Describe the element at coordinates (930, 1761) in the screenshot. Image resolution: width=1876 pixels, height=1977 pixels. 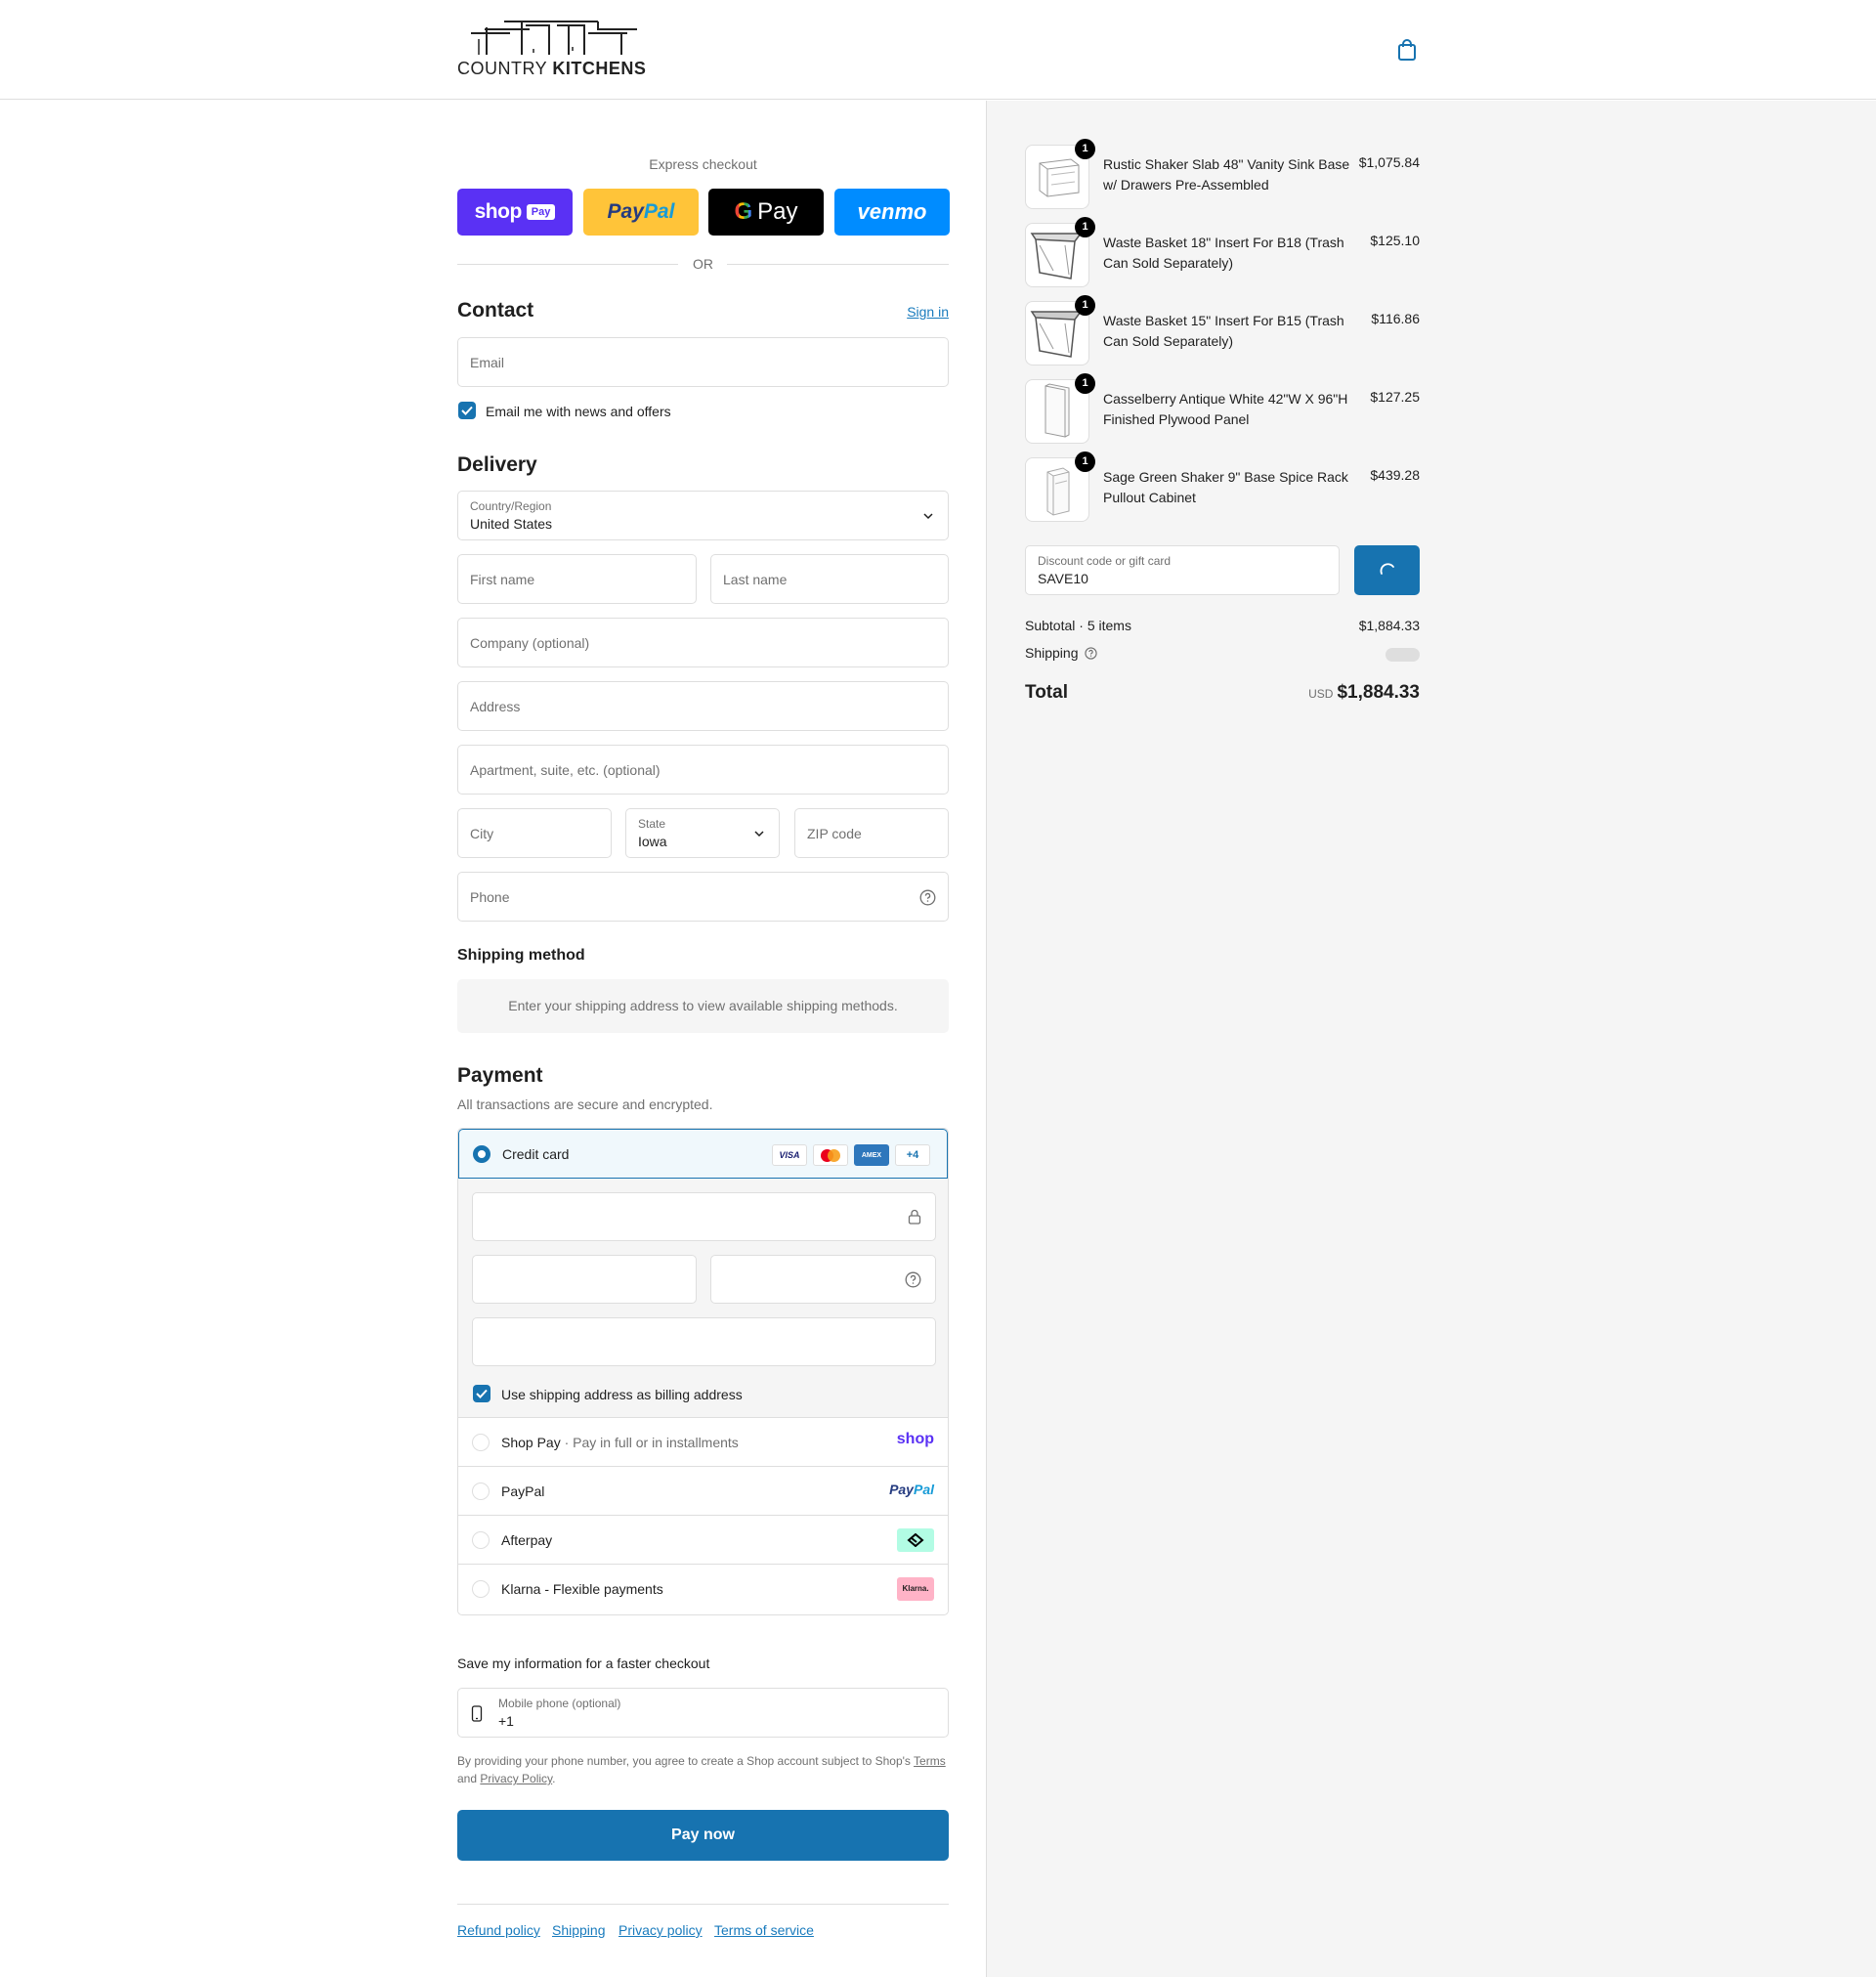
I see `shop-terms-link: Terms` at that location.